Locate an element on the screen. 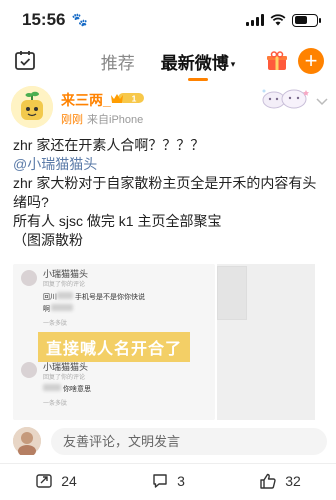 The height and width of the screenshot is (500, 336). my-avatar-image is located at coordinates (27, 442).